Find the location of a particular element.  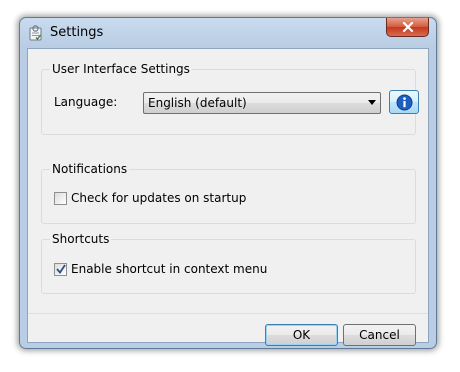

shortcuts-legend: Shortcuts is located at coordinates (81, 239).